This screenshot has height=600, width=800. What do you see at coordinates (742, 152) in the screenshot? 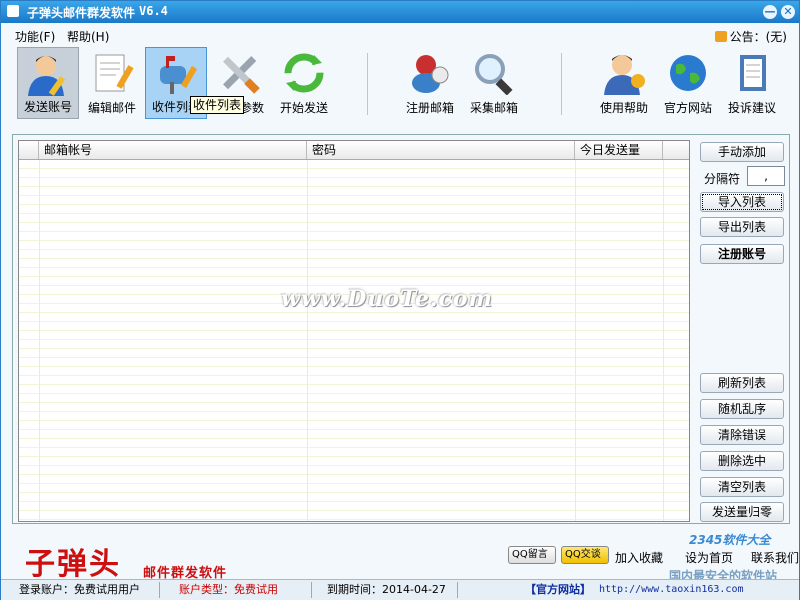
I see `manual-add-button: 手动添加` at bounding box center [742, 152].